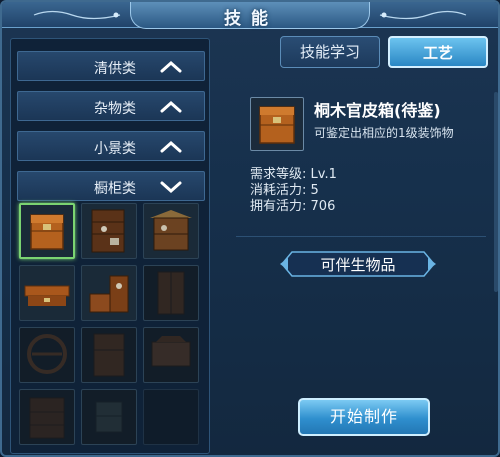 This screenshot has width=500, height=457. Describe the element at coordinates (293, 174) in the screenshot. I see `stat-required-level: 需求等级: Lv.1` at that location.